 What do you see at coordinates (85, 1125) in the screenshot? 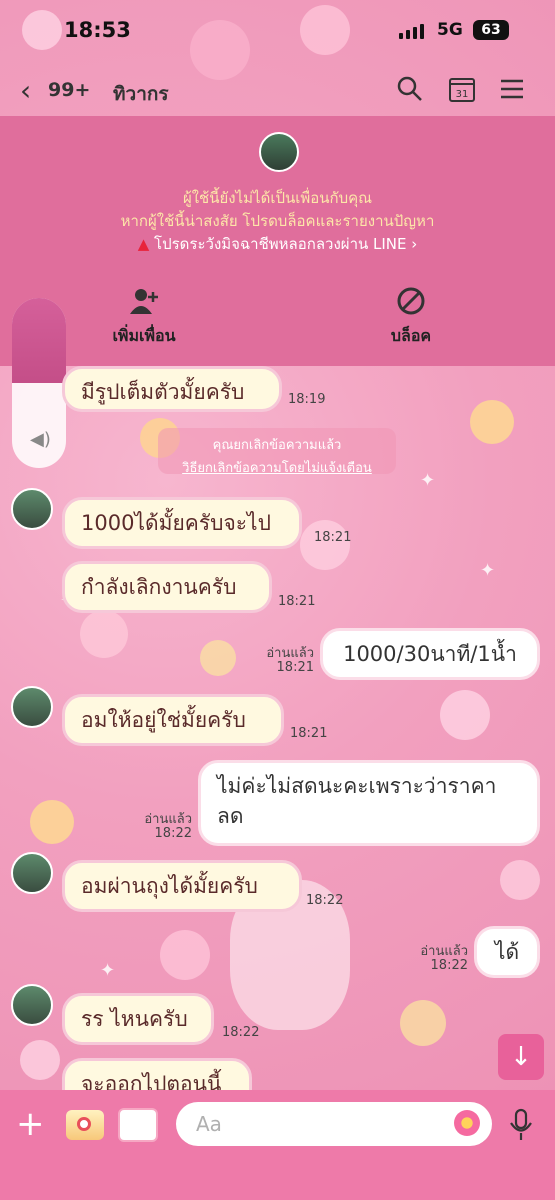
I see `camera-icon` at bounding box center [85, 1125].